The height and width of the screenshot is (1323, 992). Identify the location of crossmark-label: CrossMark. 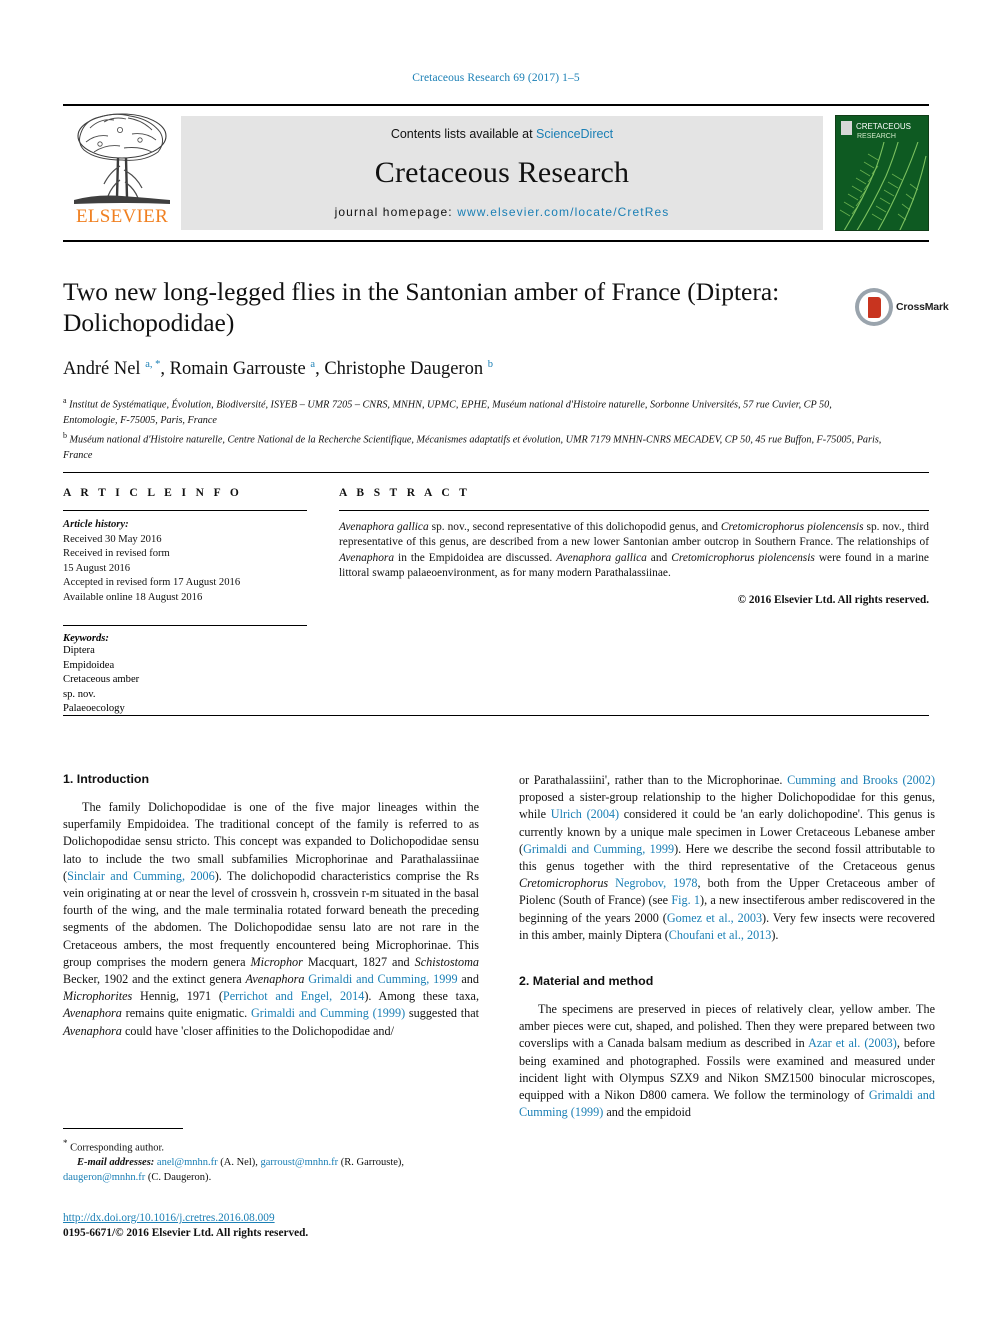
(922, 307).